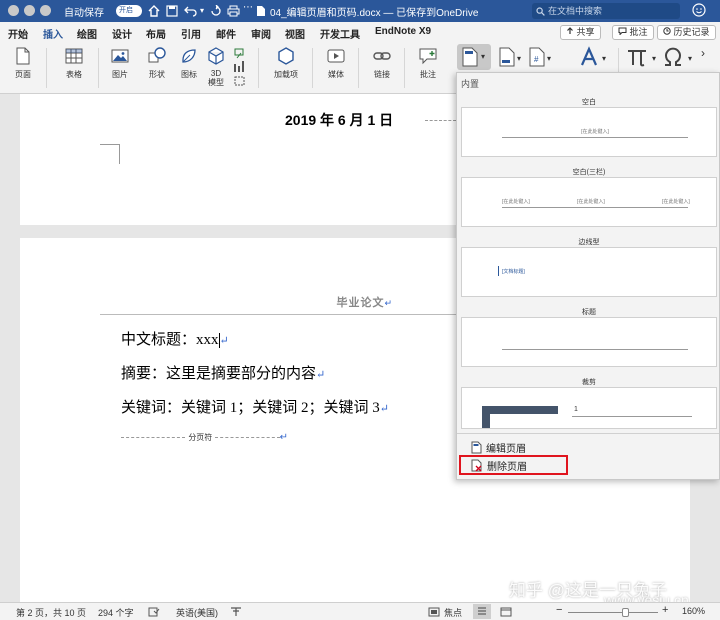 The image size is (720, 620). I want to click on link-button: 链接, so click(382, 63).